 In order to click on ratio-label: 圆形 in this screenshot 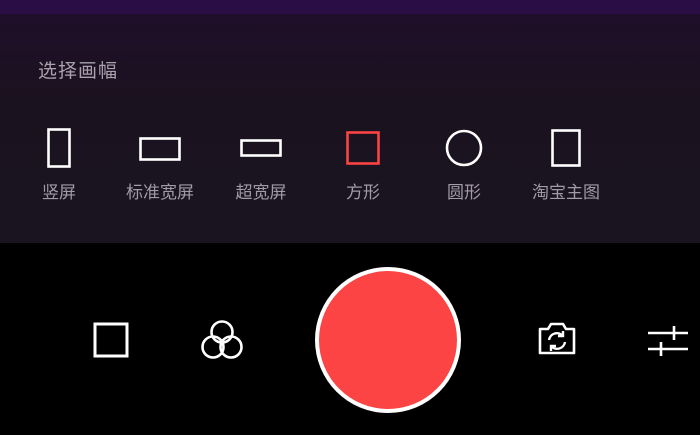, I will do `click(464, 193)`.